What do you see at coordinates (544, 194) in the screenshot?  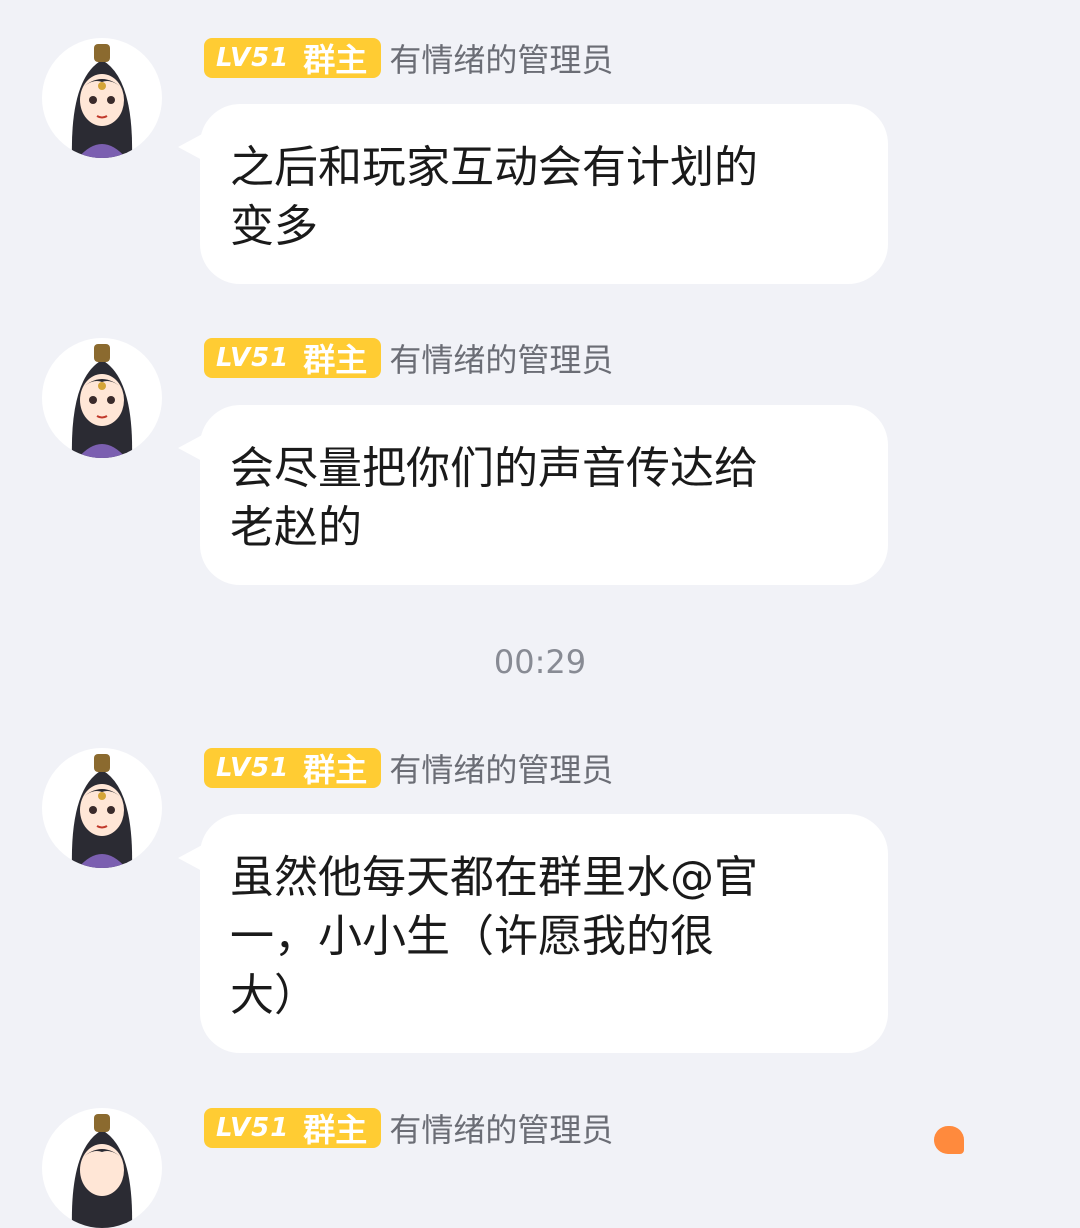 I see `message-bubble: 之后和玩家互动会有计划的 变多` at bounding box center [544, 194].